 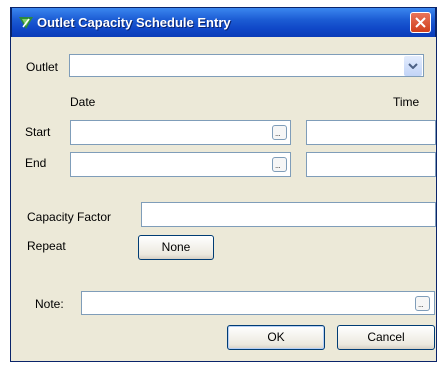 I want to click on chevron-down-icon, so click(x=413, y=66).